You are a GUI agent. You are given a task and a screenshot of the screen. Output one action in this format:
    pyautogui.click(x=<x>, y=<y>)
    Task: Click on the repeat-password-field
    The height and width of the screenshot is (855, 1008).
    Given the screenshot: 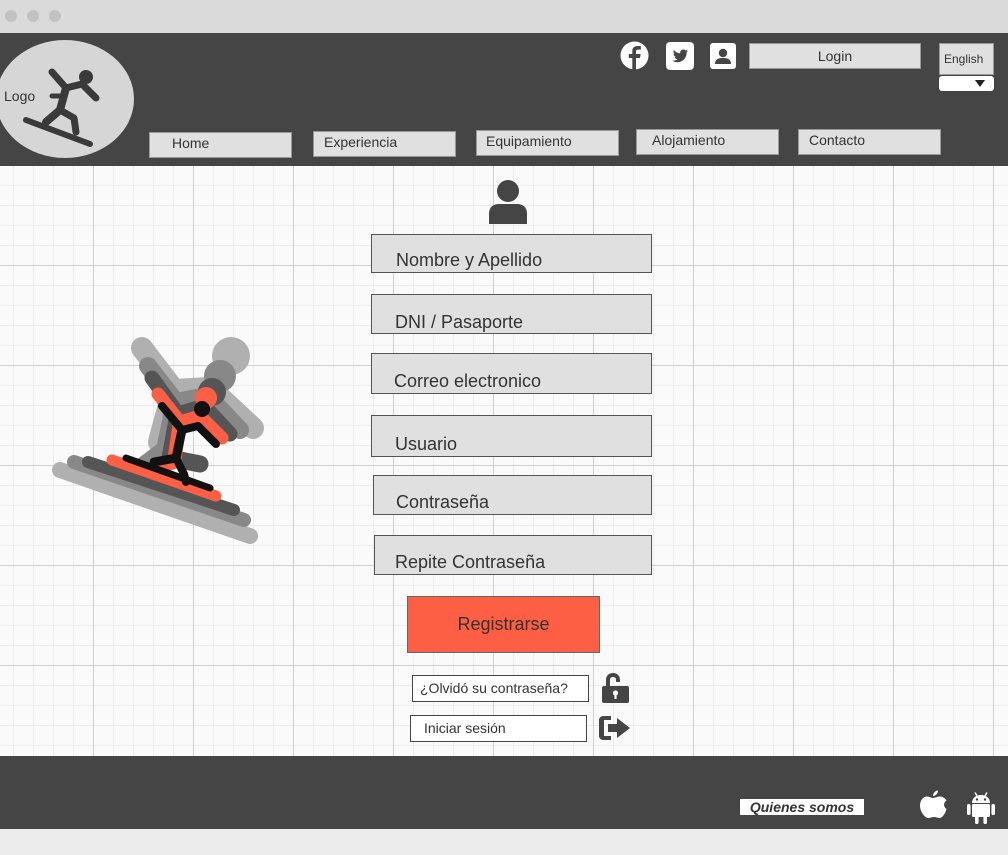 What is the action you would take?
    pyautogui.click(x=513, y=555)
    